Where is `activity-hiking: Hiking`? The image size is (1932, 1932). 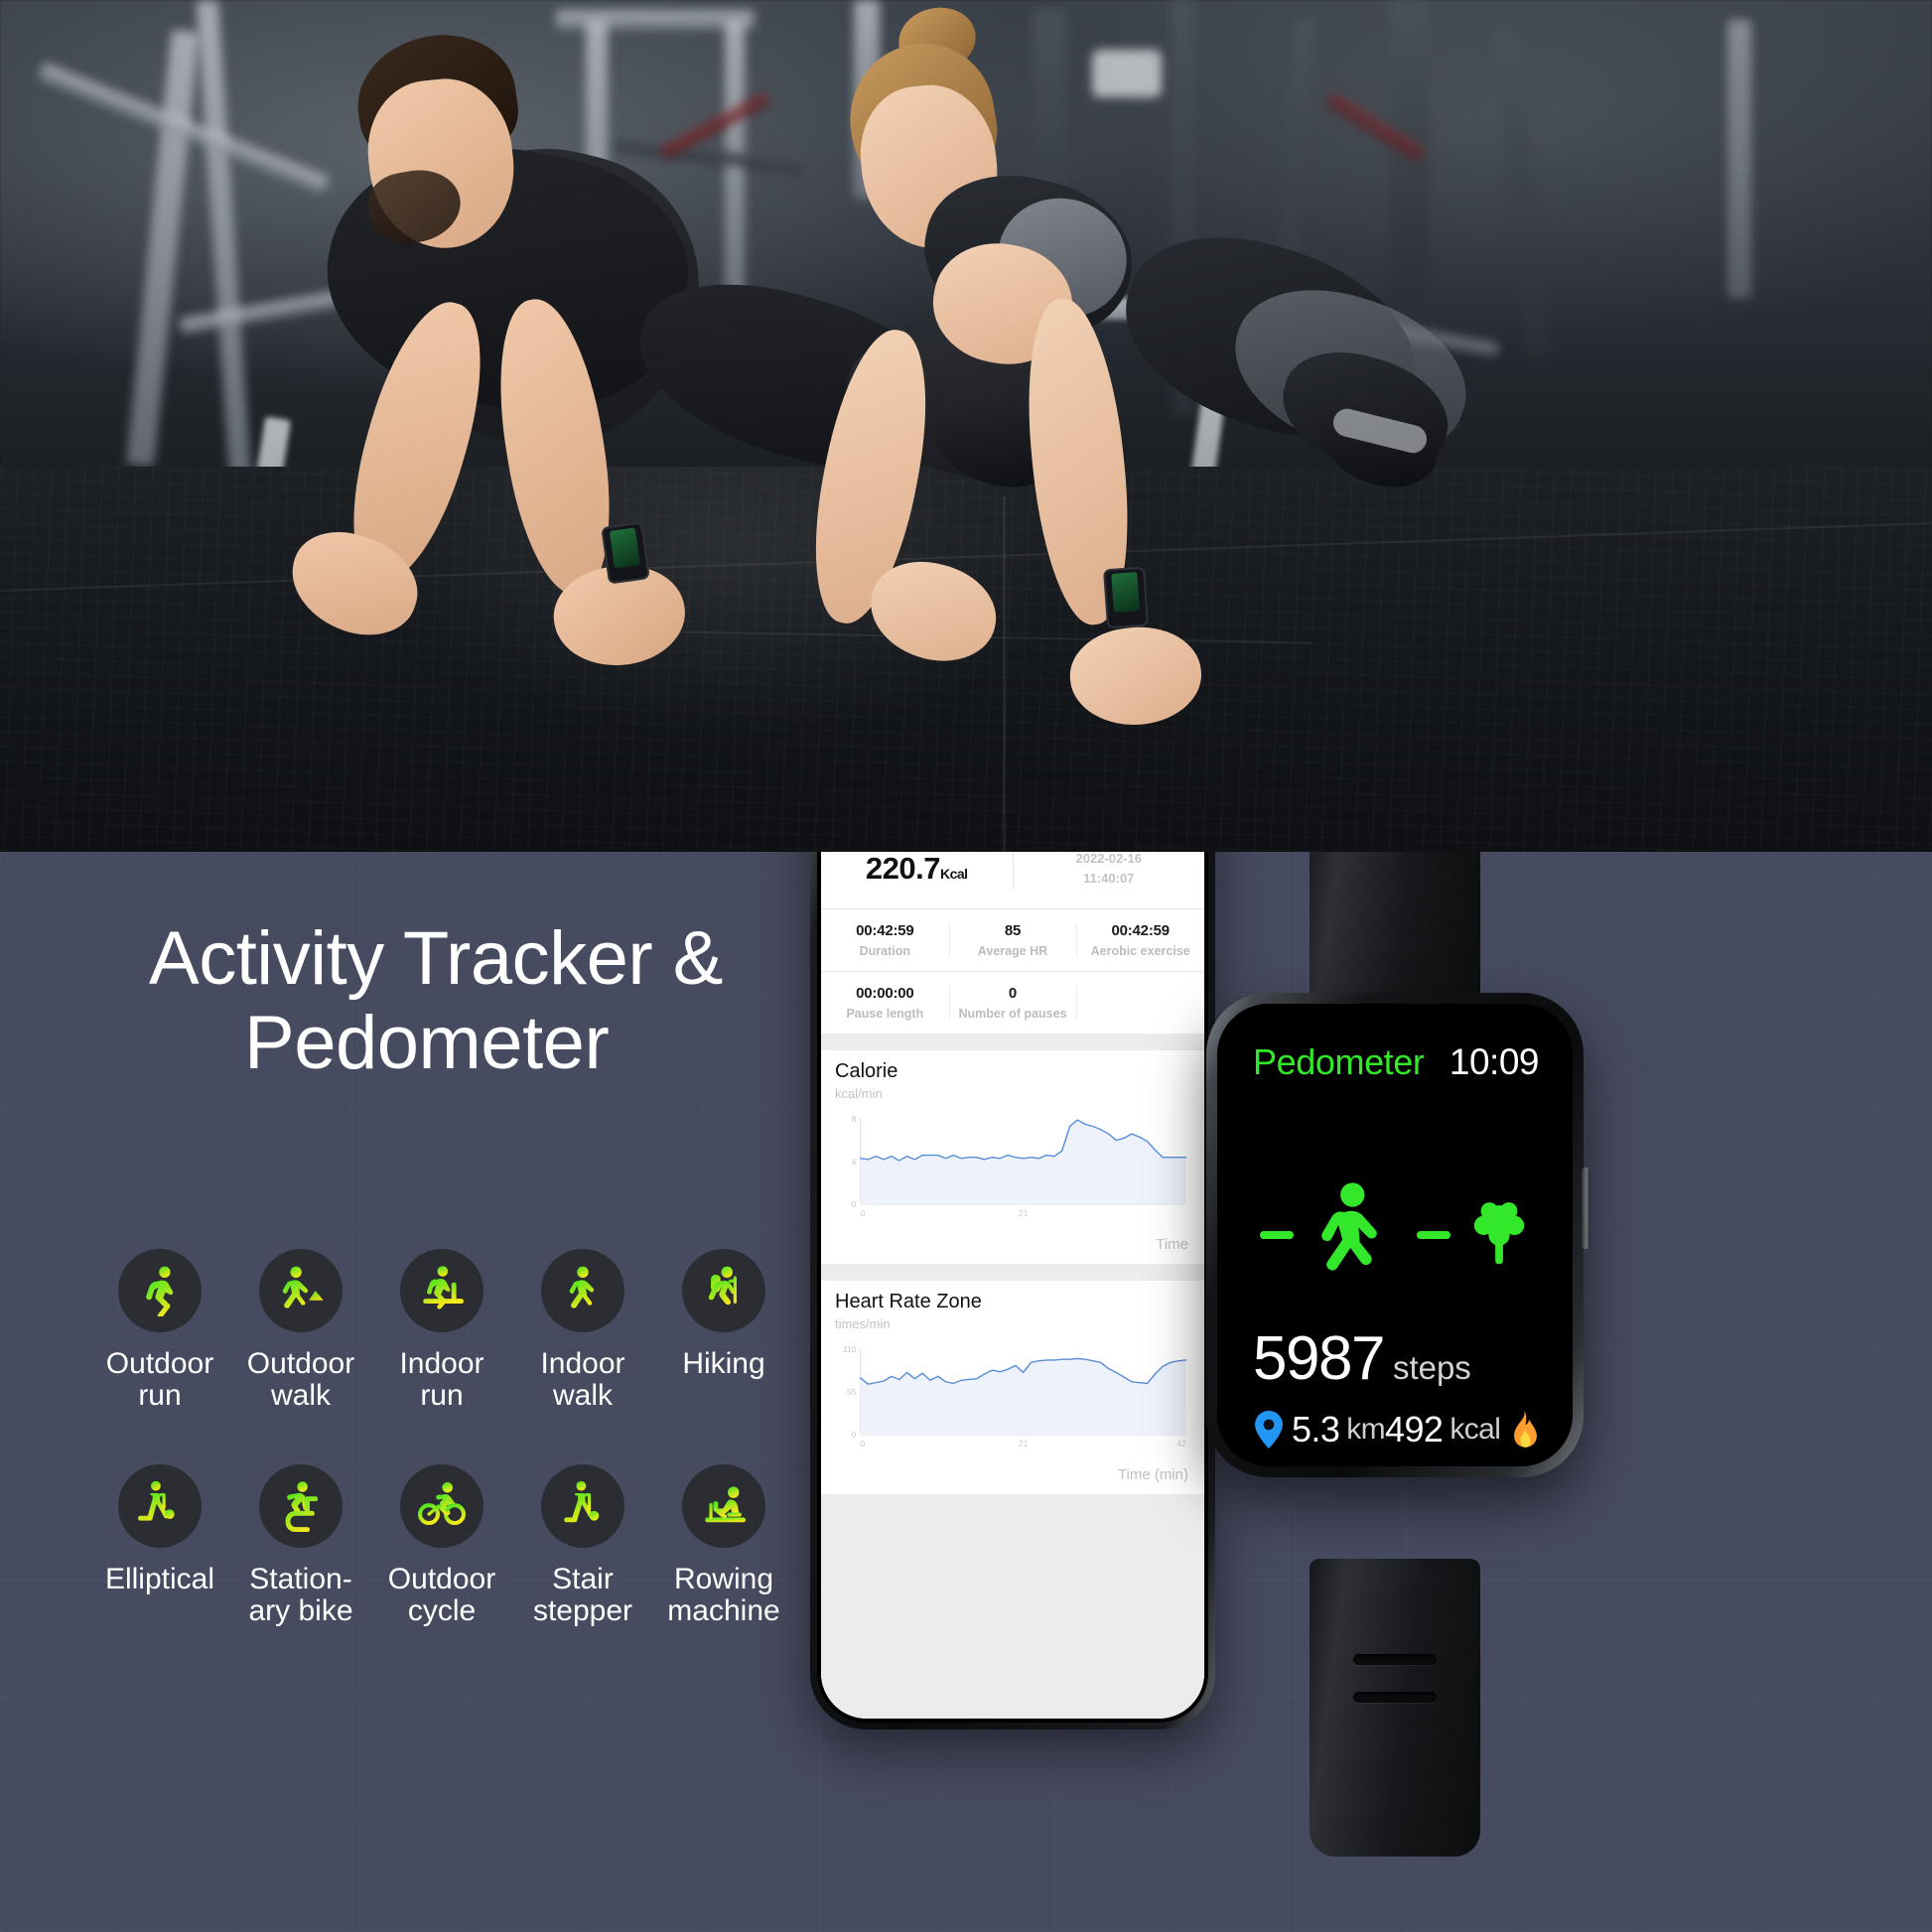
activity-hiking: Hiking is located at coordinates (723, 1331).